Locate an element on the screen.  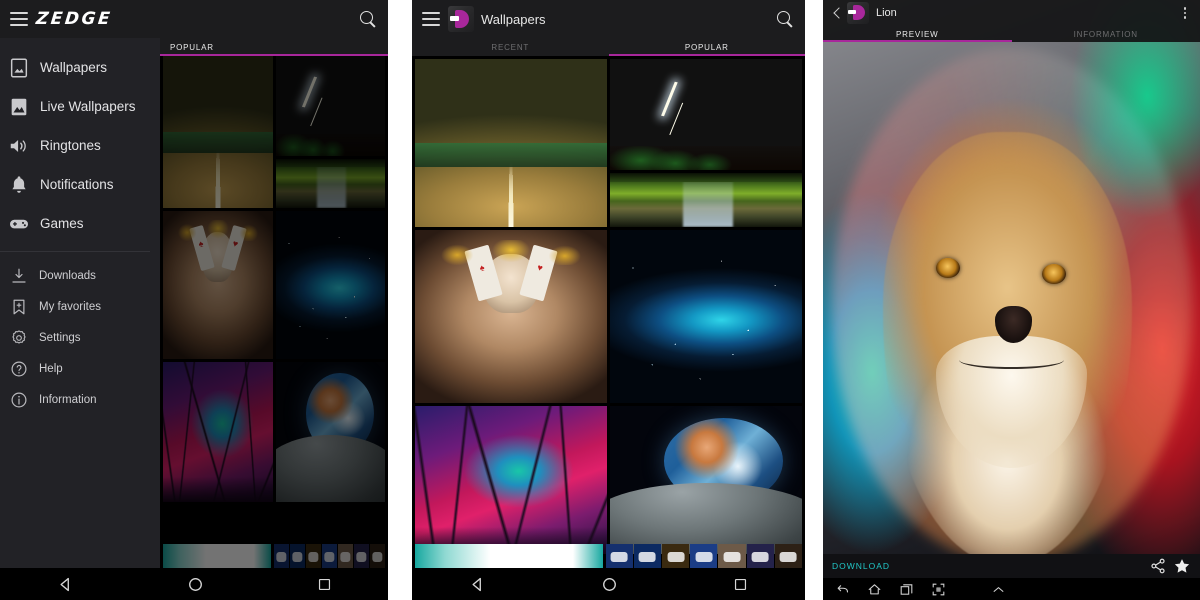
screenshot-icon is located at coordinates (938, 589).